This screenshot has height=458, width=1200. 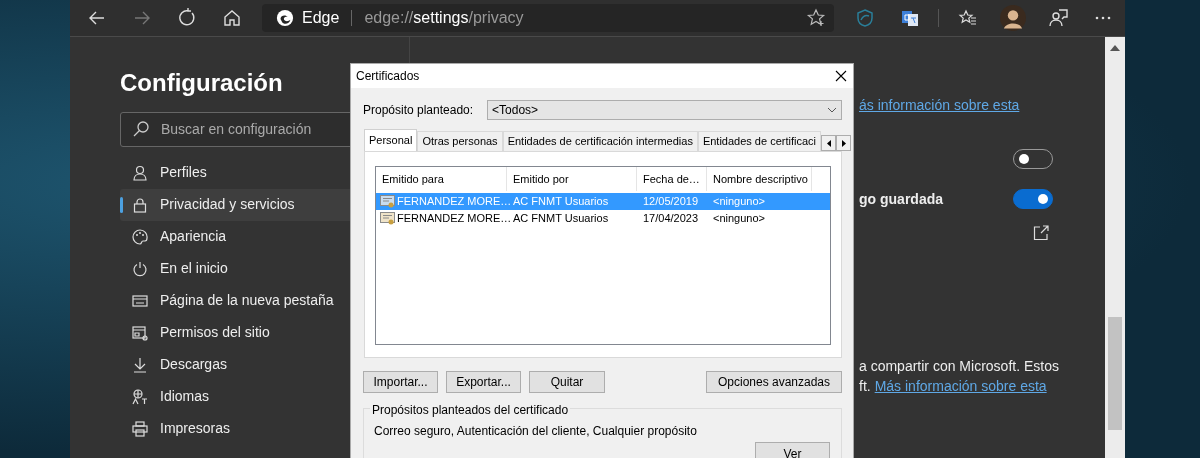 I want to click on learn-more-link: ás información sobre esta, so click(x=939, y=105).